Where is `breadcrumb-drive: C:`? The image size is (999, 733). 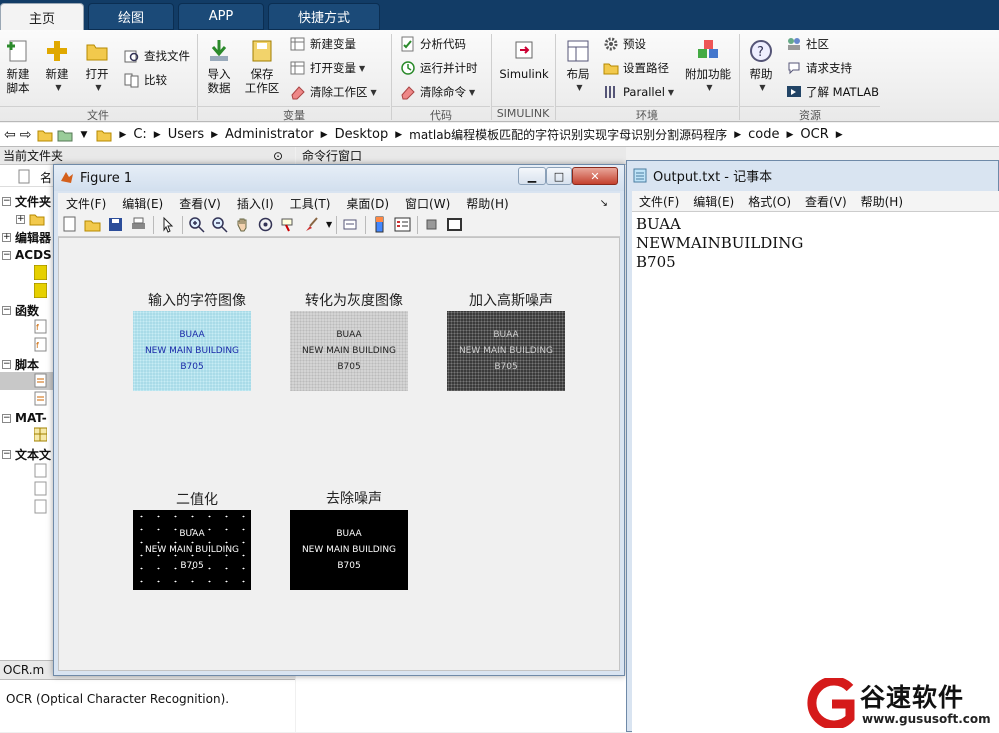 breadcrumb-drive: C: is located at coordinates (139, 134).